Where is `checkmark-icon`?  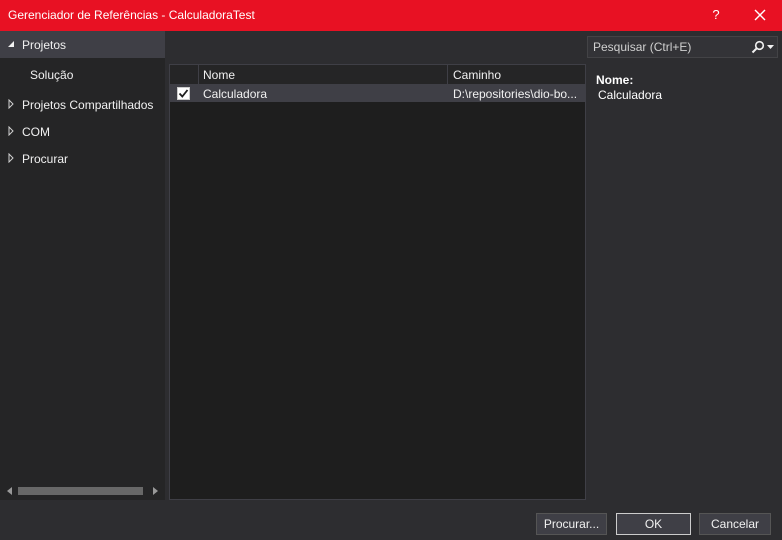 checkmark-icon is located at coordinates (183, 93).